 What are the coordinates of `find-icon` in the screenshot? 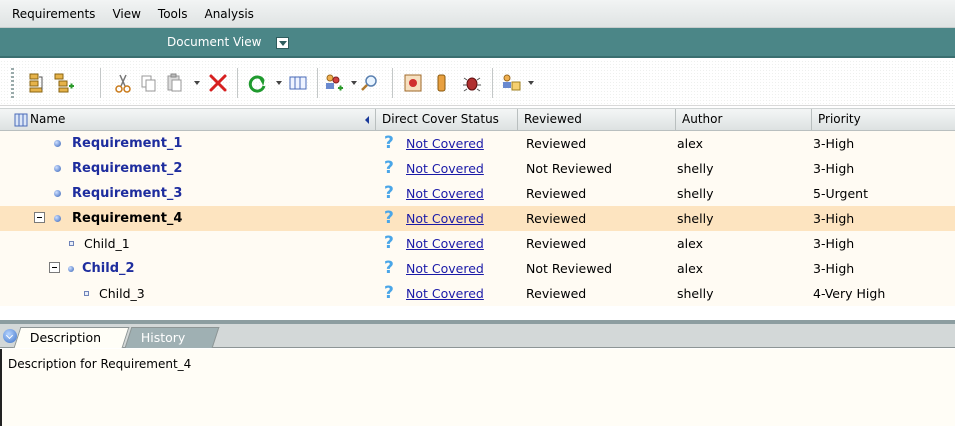 It's located at (369, 83).